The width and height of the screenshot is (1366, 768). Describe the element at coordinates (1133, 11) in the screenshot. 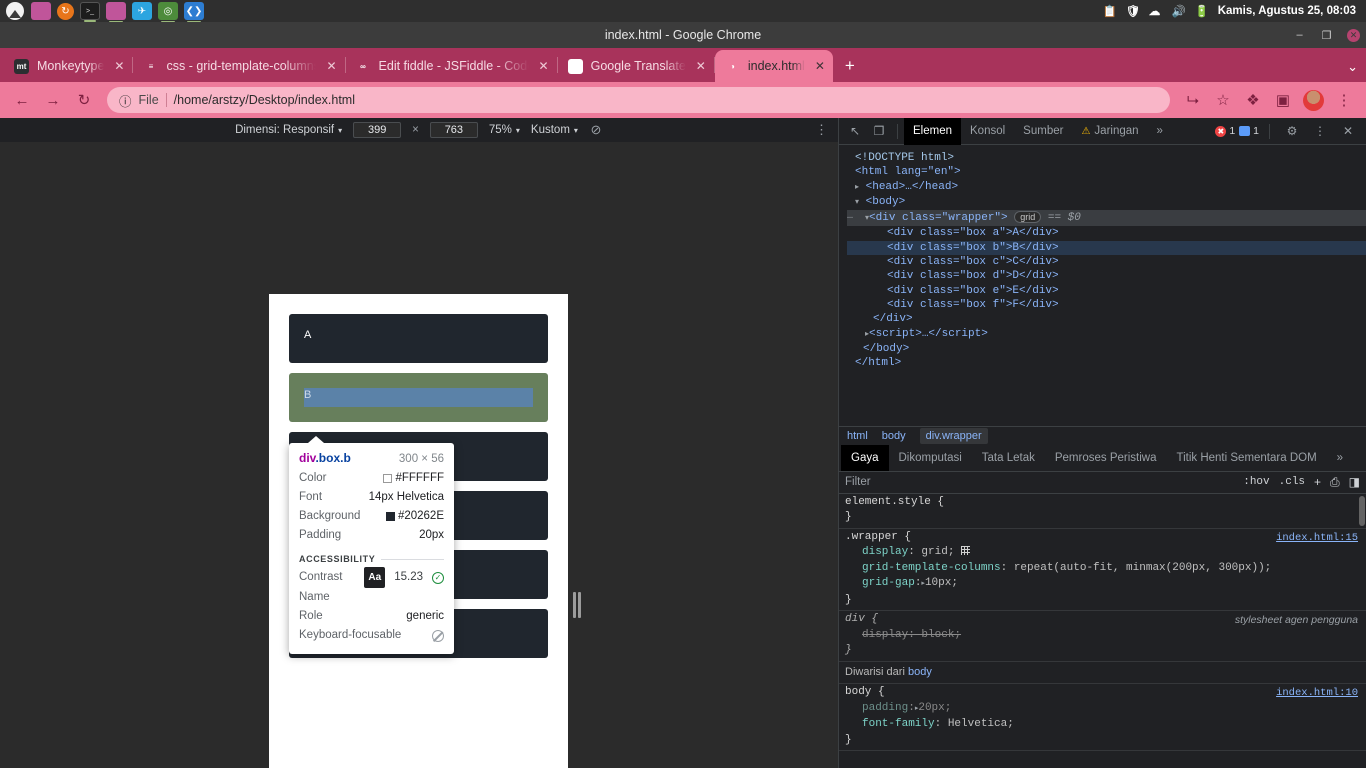

I see `shield-icon: 🛡` at that location.